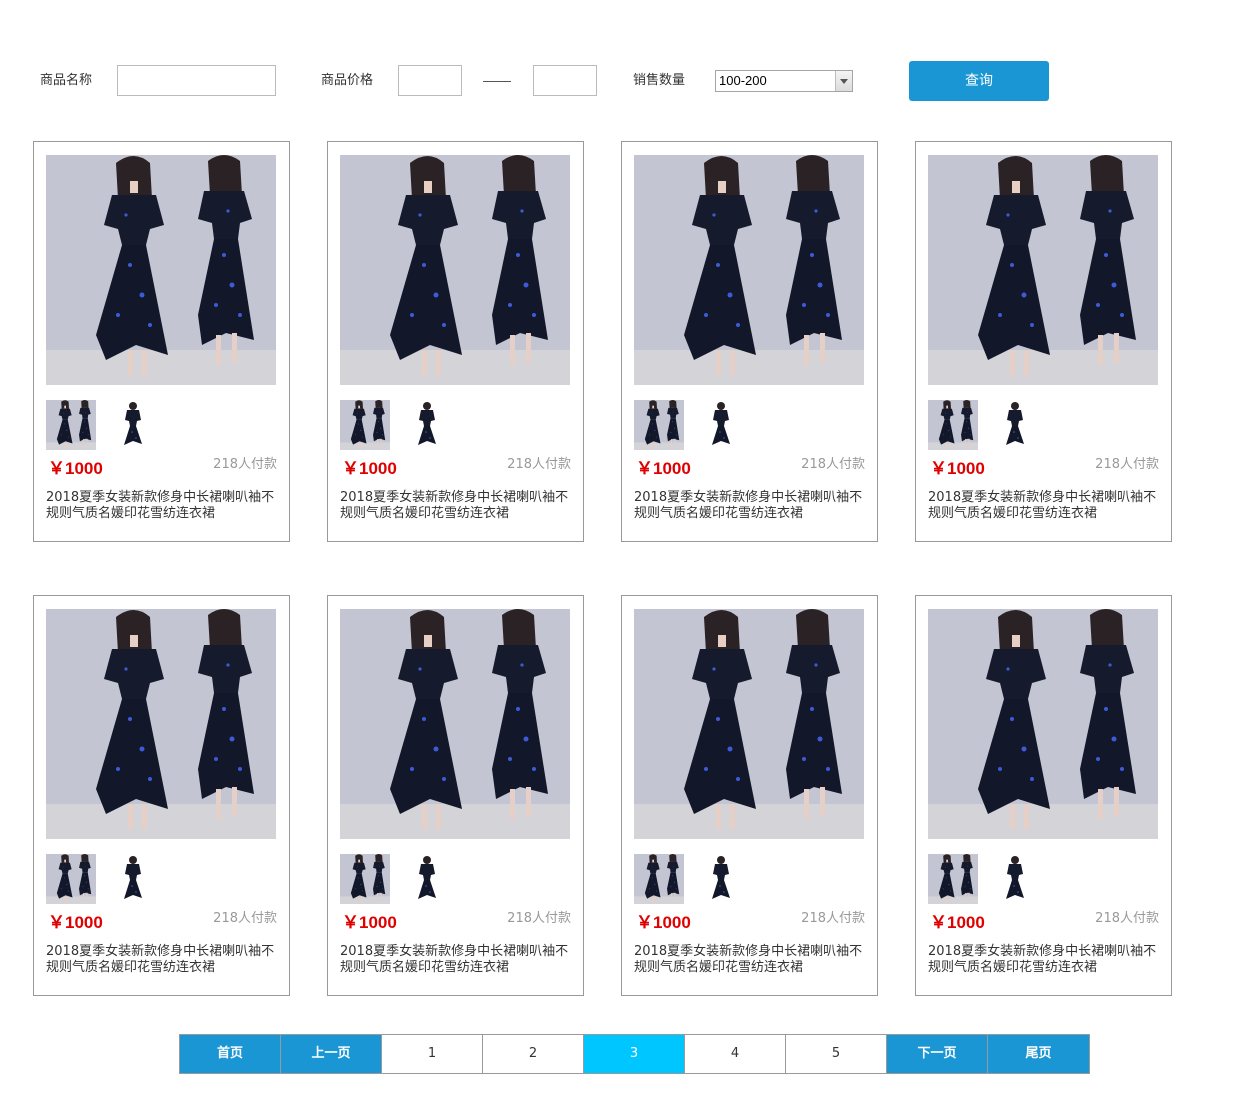 The image size is (1248, 1098). Describe the element at coordinates (347, 80) in the screenshot. I see `price-label: 商品价格` at that location.